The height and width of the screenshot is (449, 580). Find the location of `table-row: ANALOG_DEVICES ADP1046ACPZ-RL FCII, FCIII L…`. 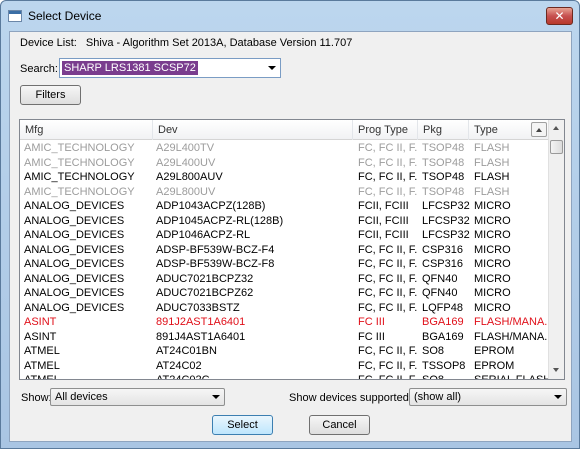

table-row: ANALOG_DEVICES ADP1046ACPZ-RL FCII, FCIII L… is located at coordinates (284, 235).